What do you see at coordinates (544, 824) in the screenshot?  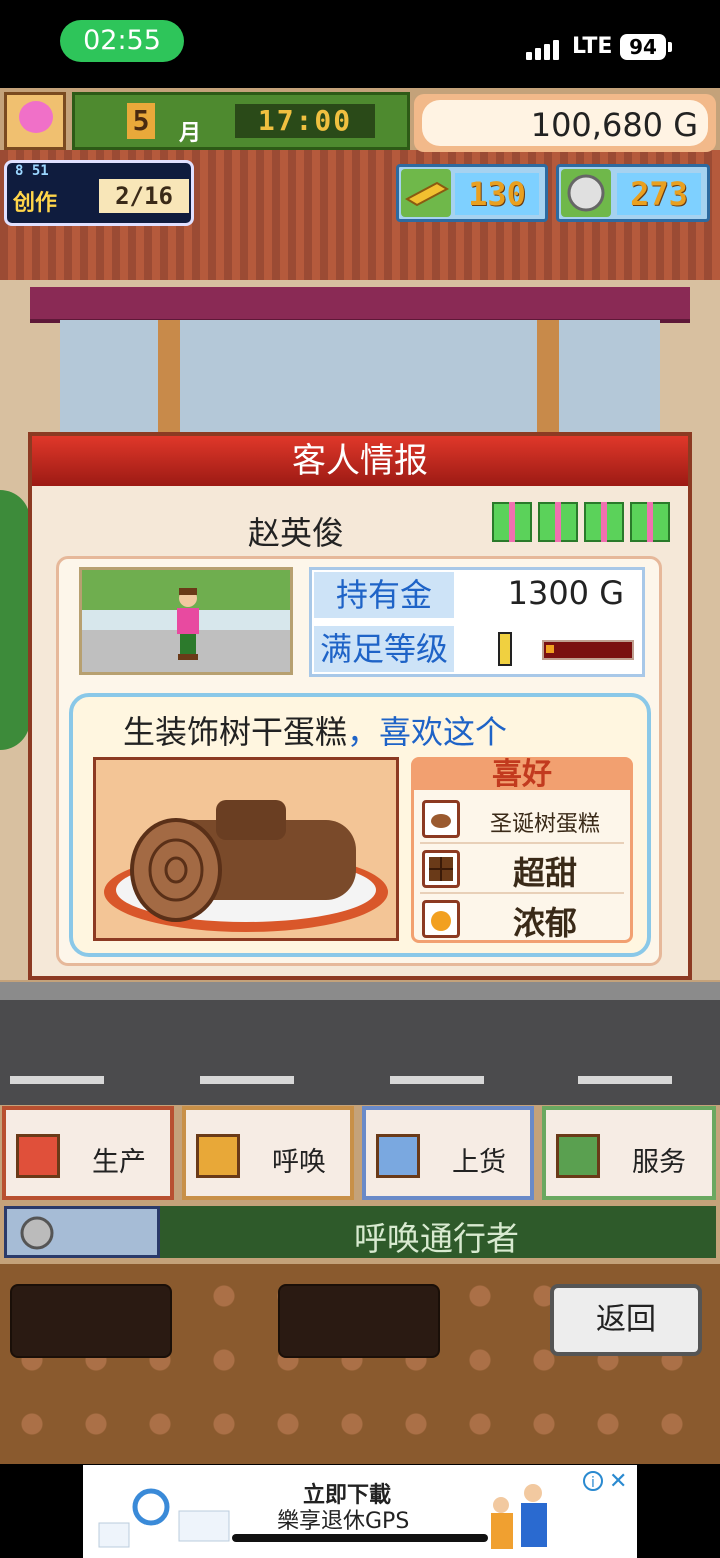 I see `preference-label: 圣诞树蛋糕` at bounding box center [544, 824].